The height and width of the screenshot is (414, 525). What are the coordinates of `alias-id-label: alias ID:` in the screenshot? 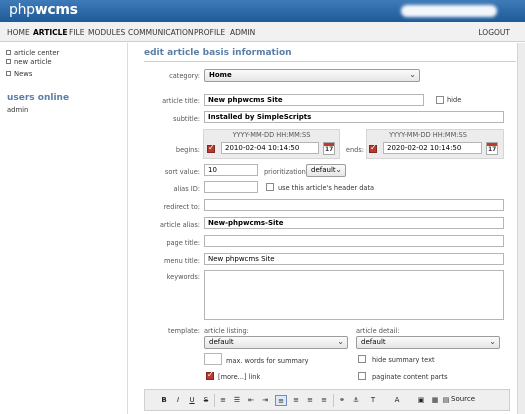 It's located at (186, 189).